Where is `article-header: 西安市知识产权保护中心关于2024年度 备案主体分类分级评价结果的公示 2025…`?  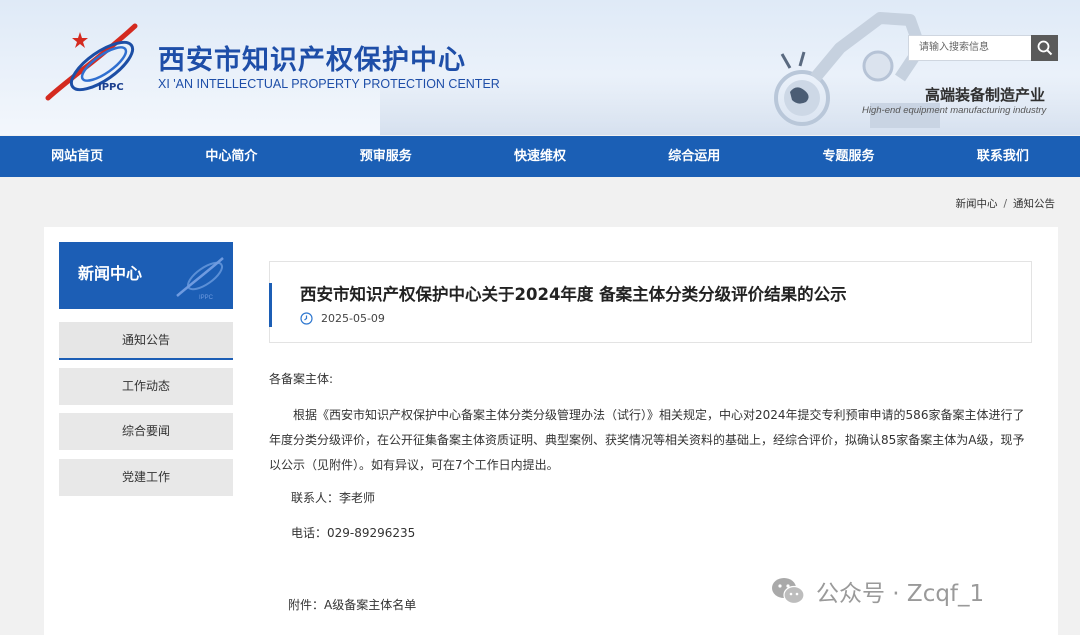 article-header: 西安市知识产权保护中心关于2024年度 备案主体分类分级评价结果的公示 2025… is located at coordinates (650, 302).